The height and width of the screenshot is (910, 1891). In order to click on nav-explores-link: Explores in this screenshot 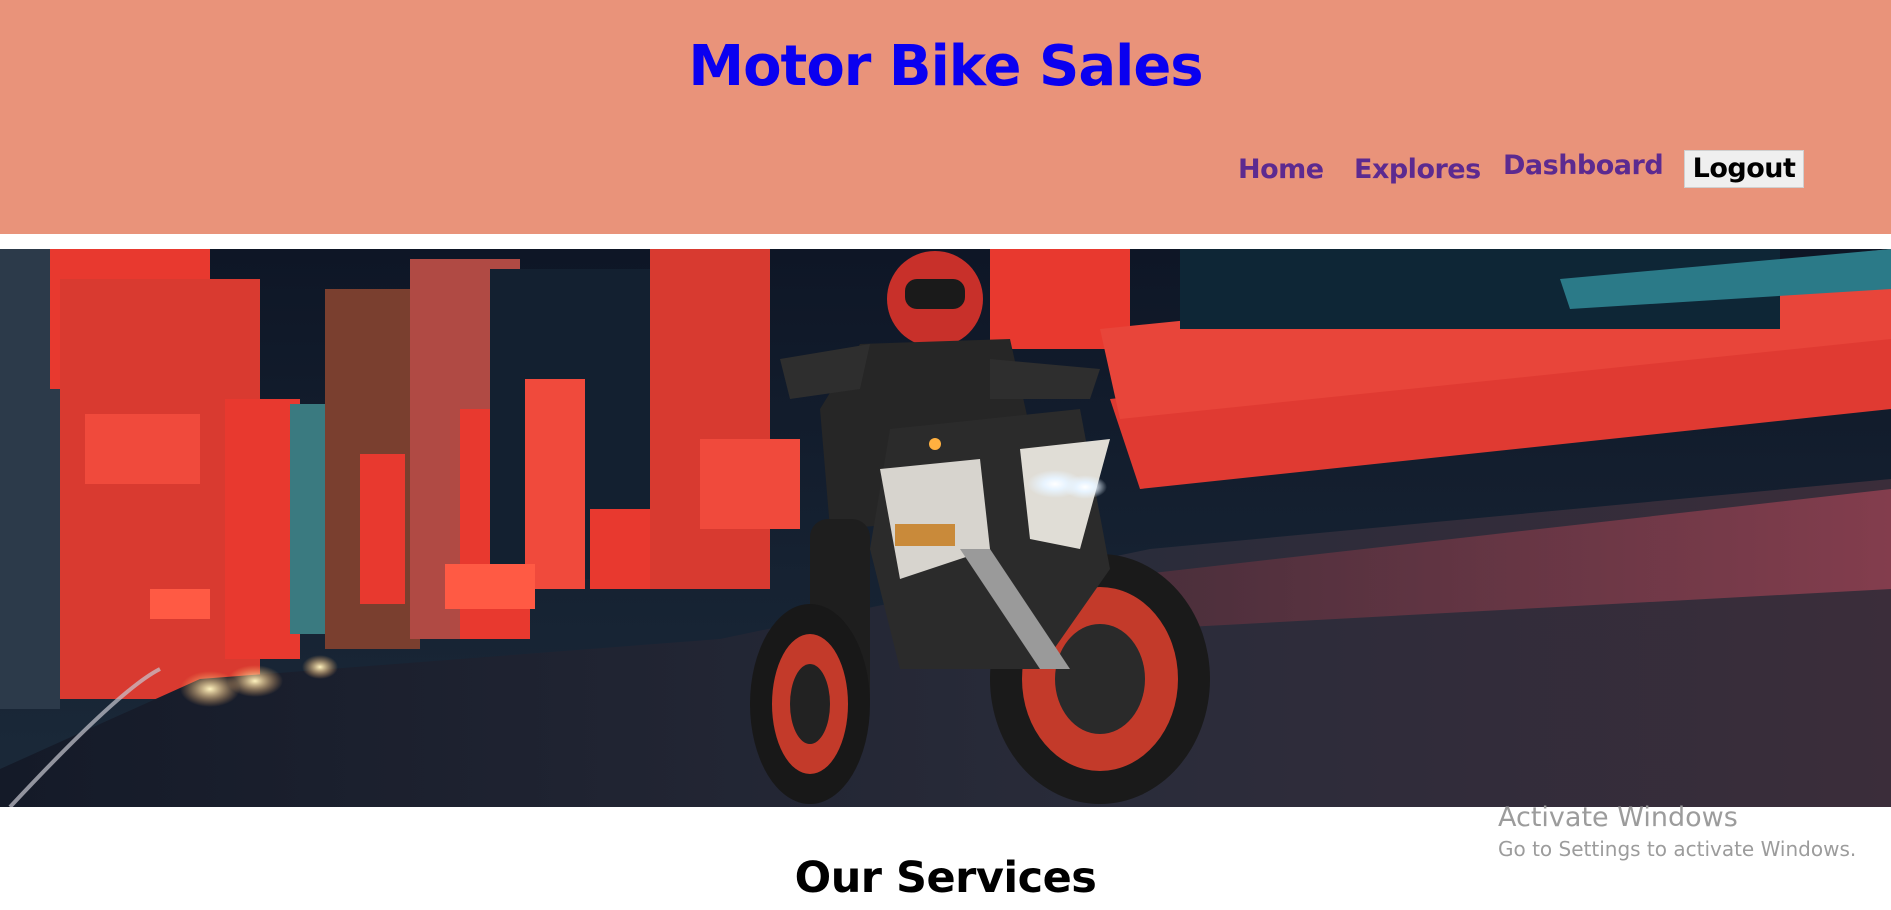, I will do `click(1417, 169)`.